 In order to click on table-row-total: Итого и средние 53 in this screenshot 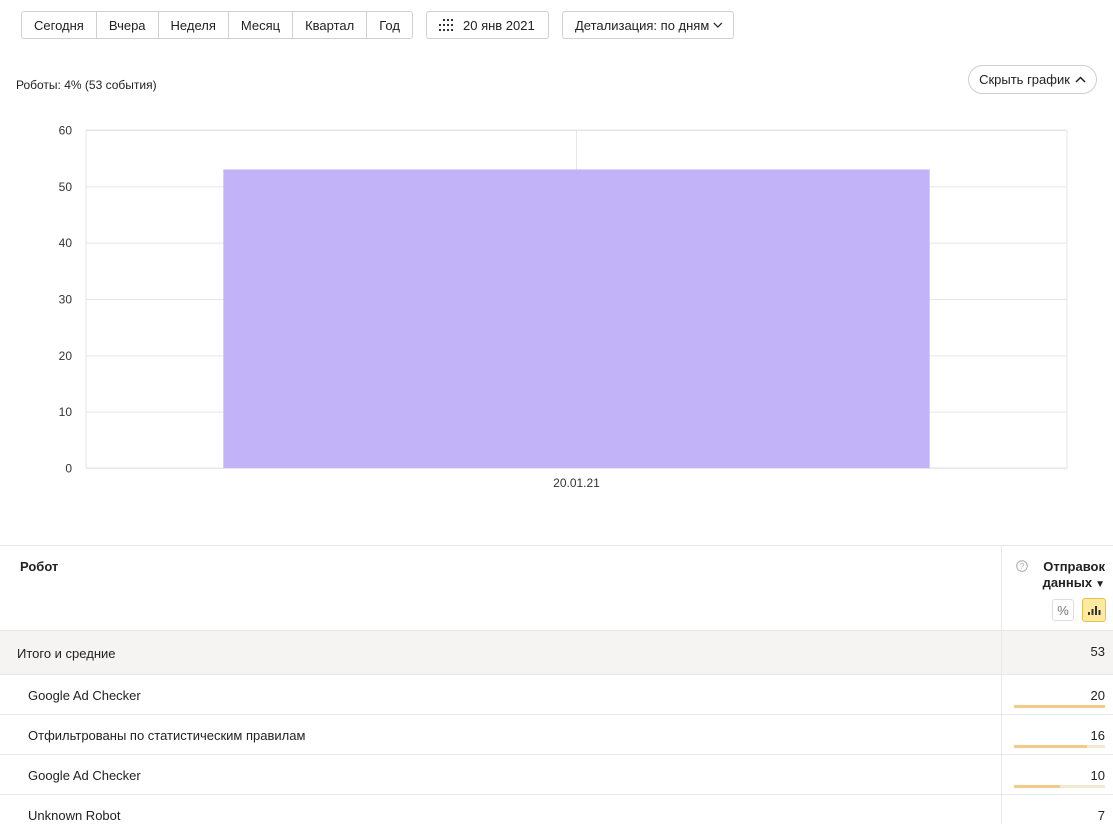, I will do `click(556, 653)`.